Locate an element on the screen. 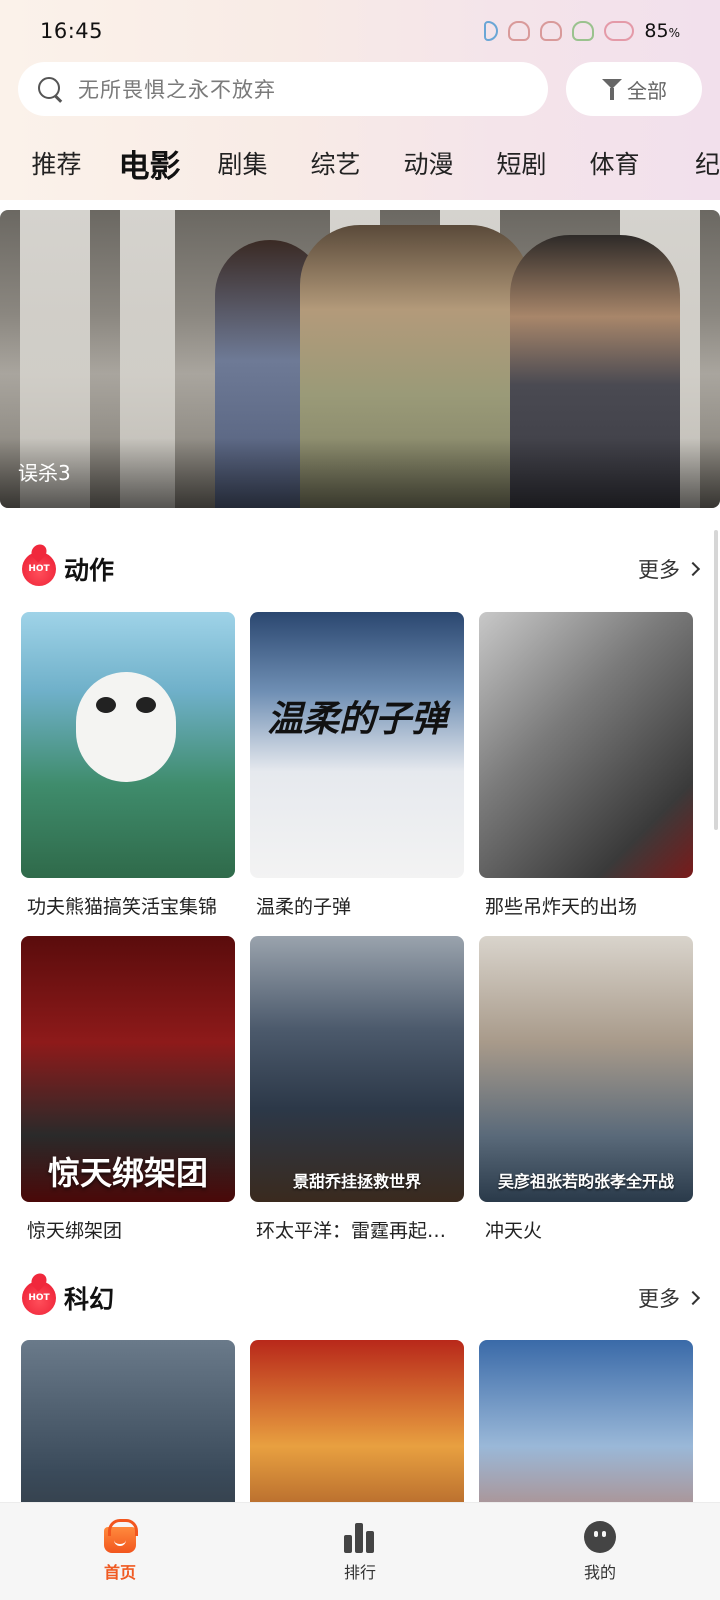  section-title: 动作 is located at coordinates (89, 570).